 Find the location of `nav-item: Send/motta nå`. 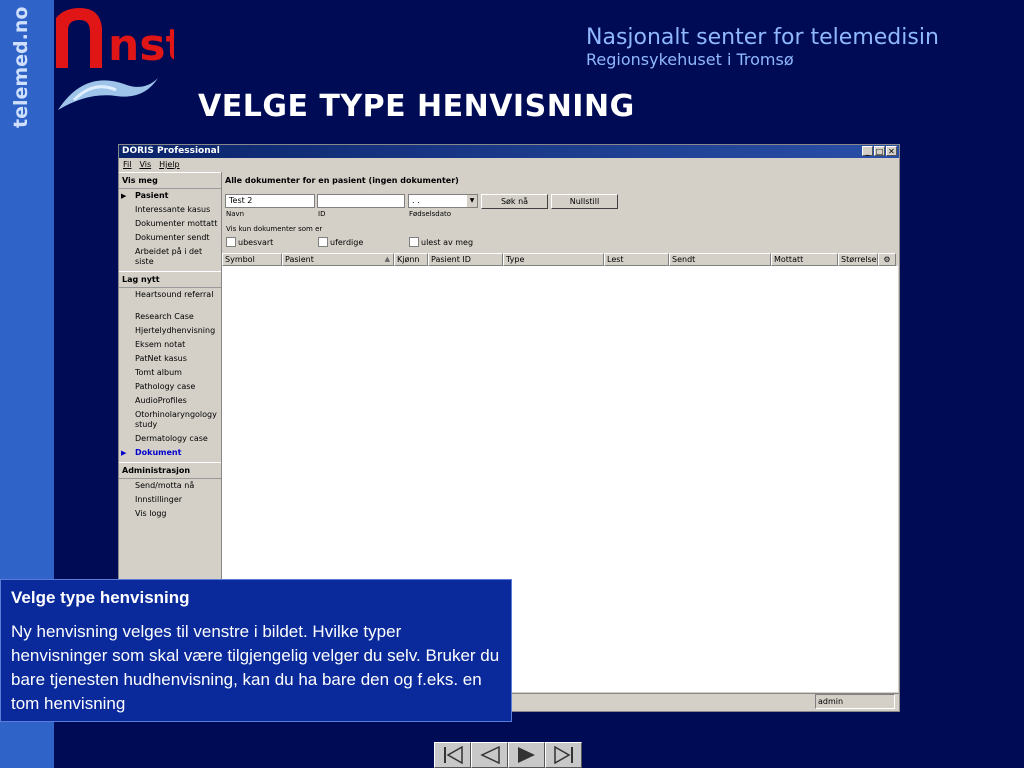

nav-item: Send/motta nå is located at coordinates (170, 486).